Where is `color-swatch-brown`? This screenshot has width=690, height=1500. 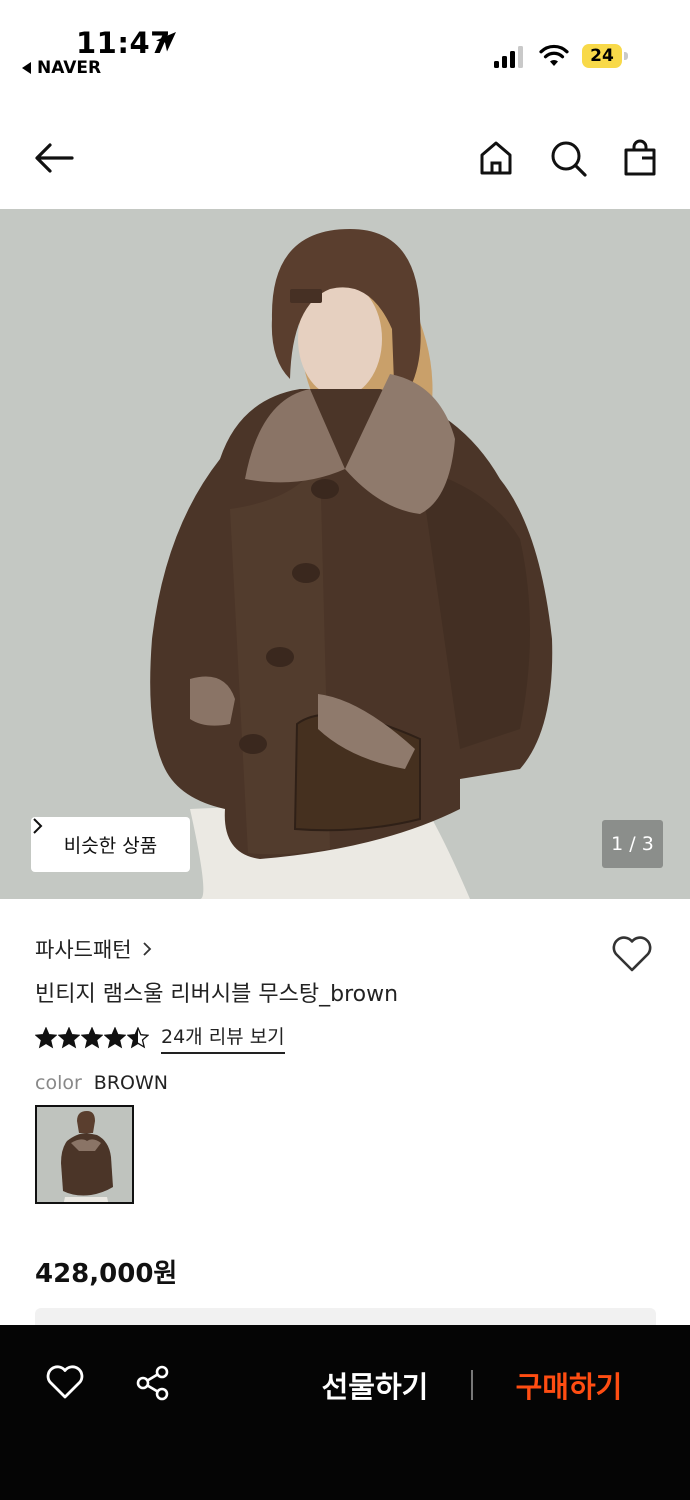 color-swatch-brown is located at coordinates (84, 1154).